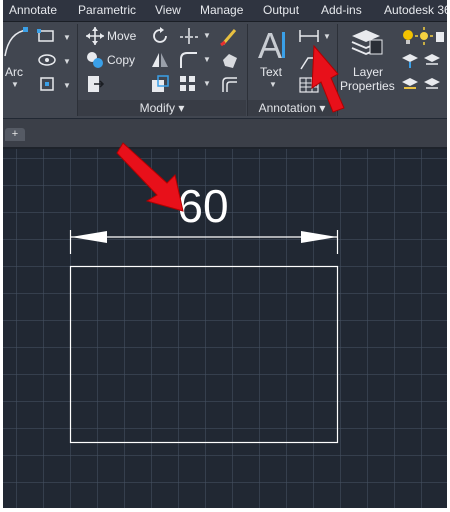  What do you see at coordinates (319, 237) in the screenshot?
I see `dimension-arrowhead-right` at bounding box center [319, 237].